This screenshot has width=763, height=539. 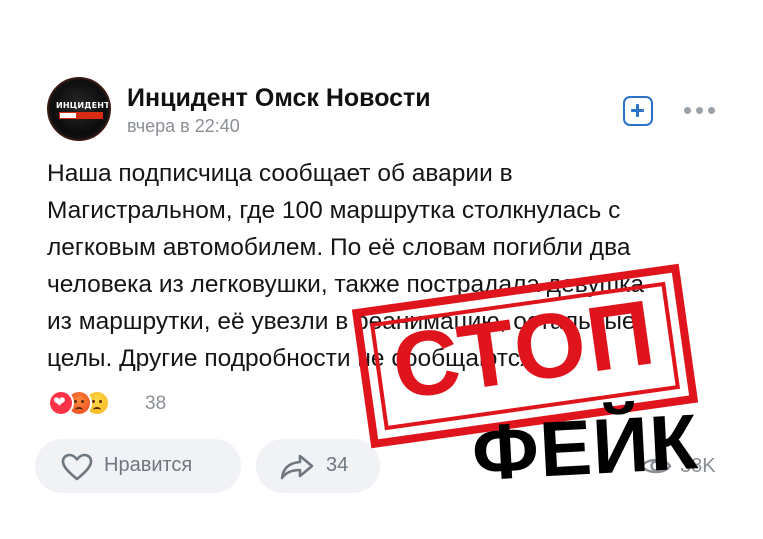 I want to click on avatar: ИНЦИДЕНТ, so click(x=79, y=109).